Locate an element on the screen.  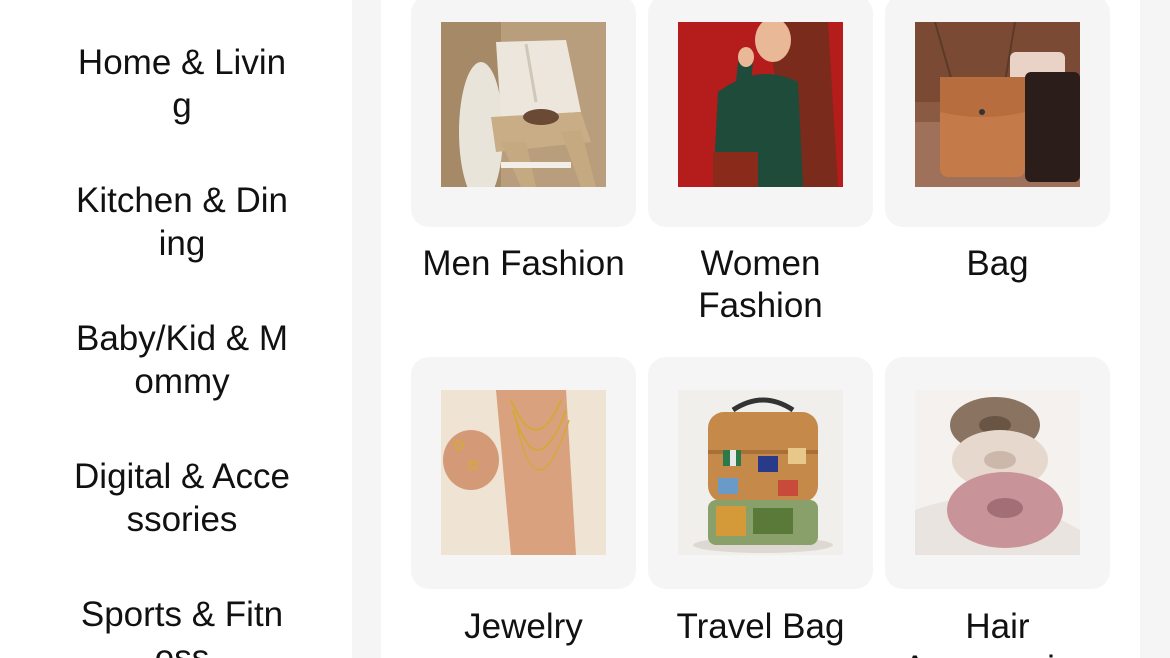
hair-accessories-image is located at coordinates (997, 472).